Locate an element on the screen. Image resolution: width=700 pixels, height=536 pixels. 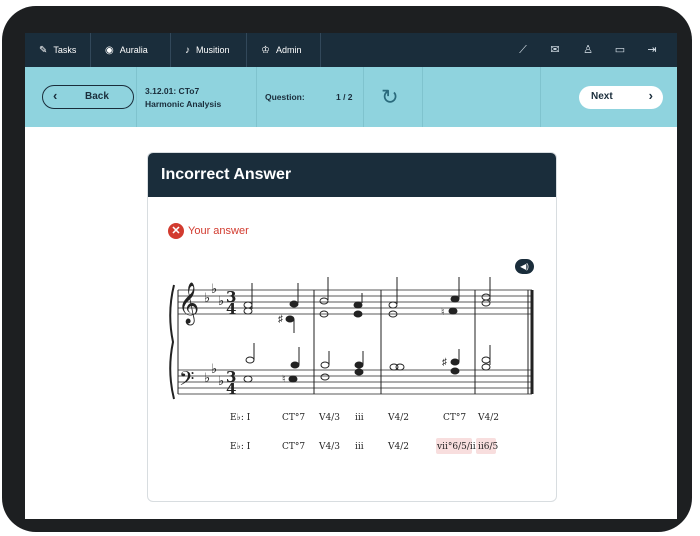
tab-tasks-label: Tasks is located at coordinates (65, 50).